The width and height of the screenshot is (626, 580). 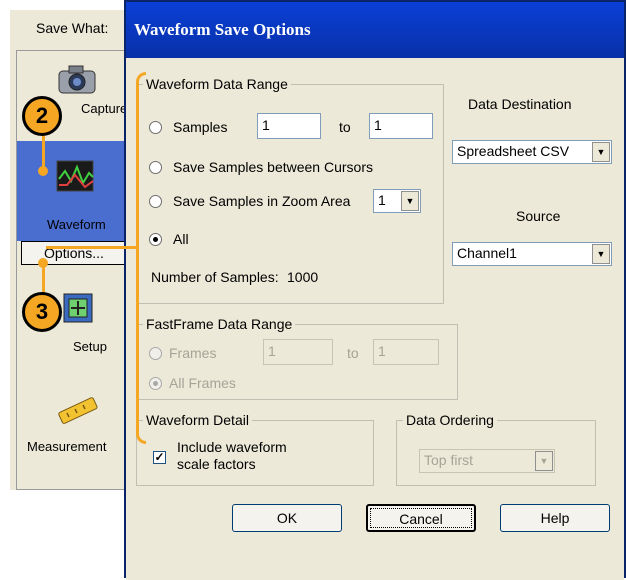 What do you see at coordinates (262, 201) in the screenshot?
I see `zoom-area-label: Save Samples in Zoom Area` at bounding box center [262, 201].